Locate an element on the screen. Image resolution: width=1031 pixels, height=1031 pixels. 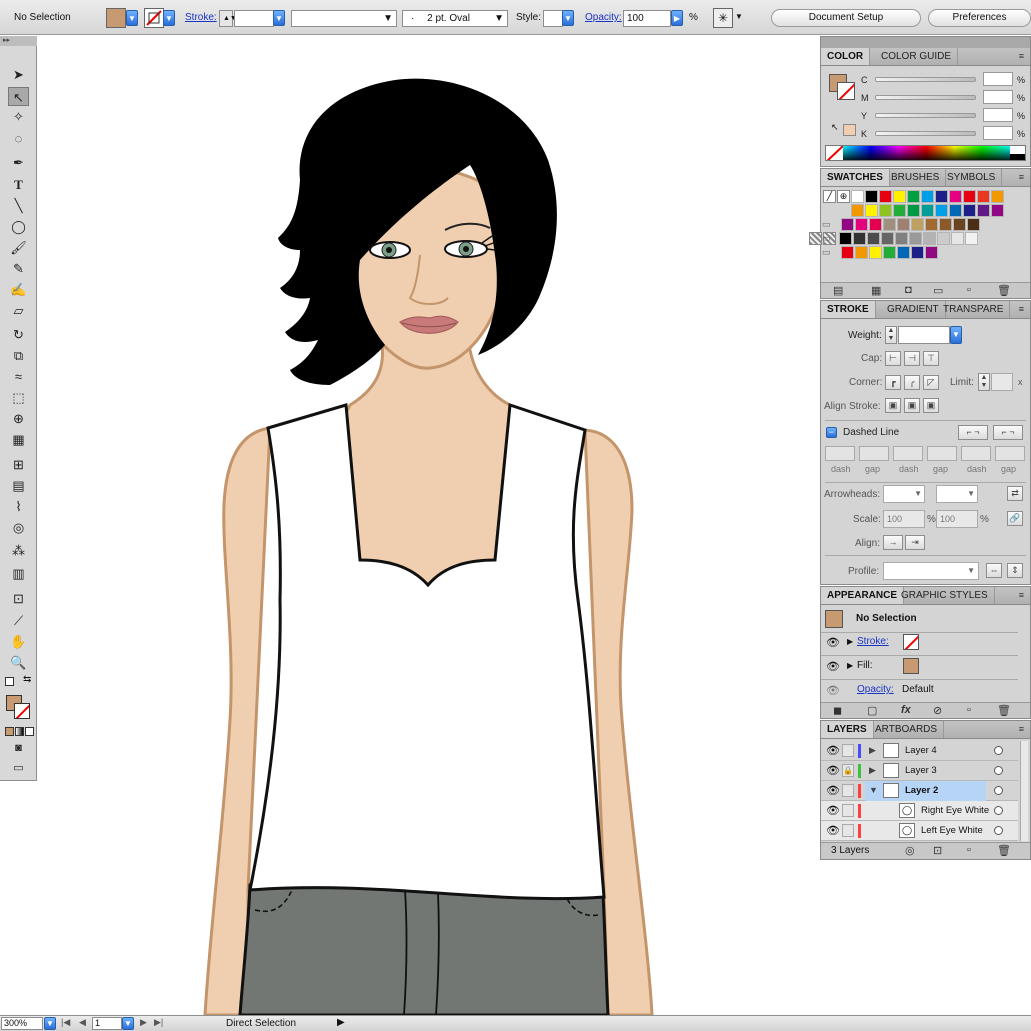
start-arrowhead-select: ▼ is located at coordinates (904, 494).